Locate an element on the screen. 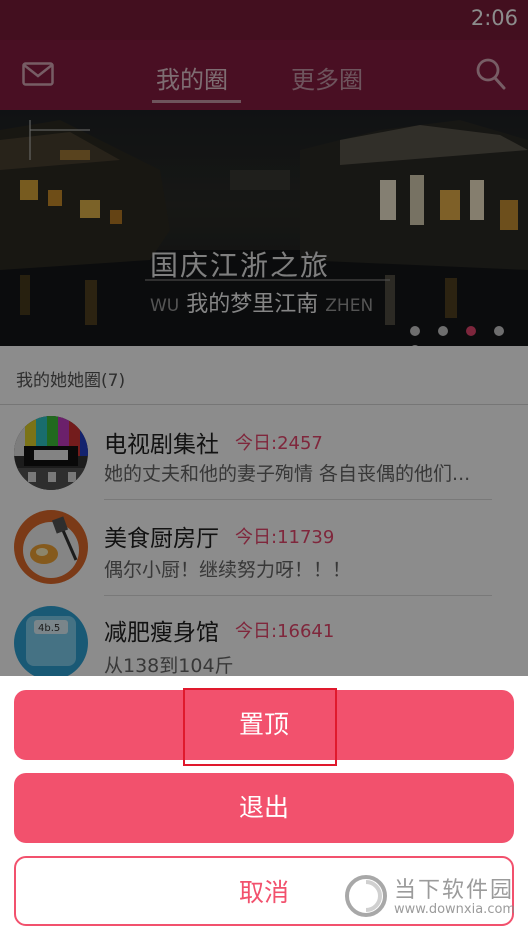  watermark: 当下软件园 www.downxia.com is located at coordinates (432, 898).